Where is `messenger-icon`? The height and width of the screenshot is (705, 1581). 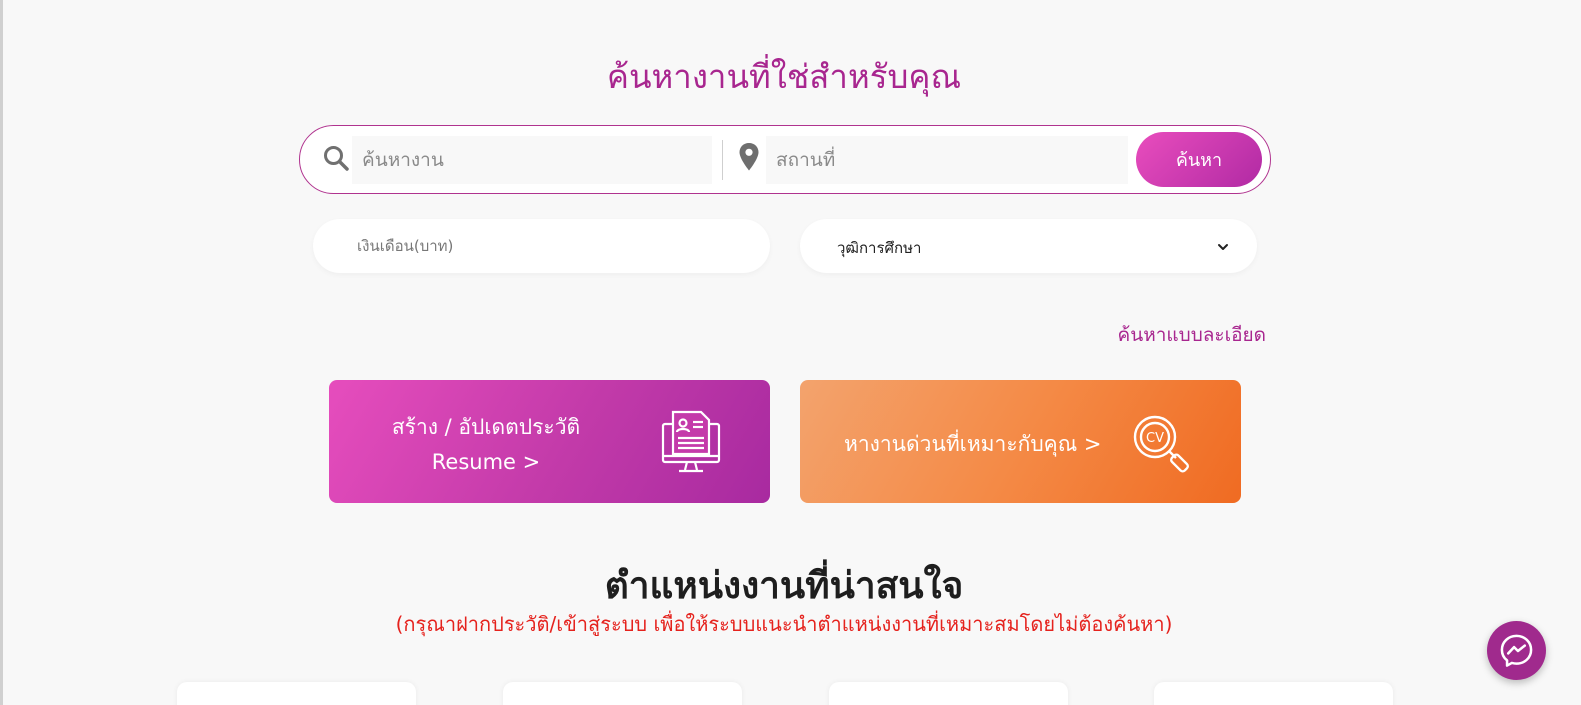
messenger-icon is located at coordinates (1516, 650).